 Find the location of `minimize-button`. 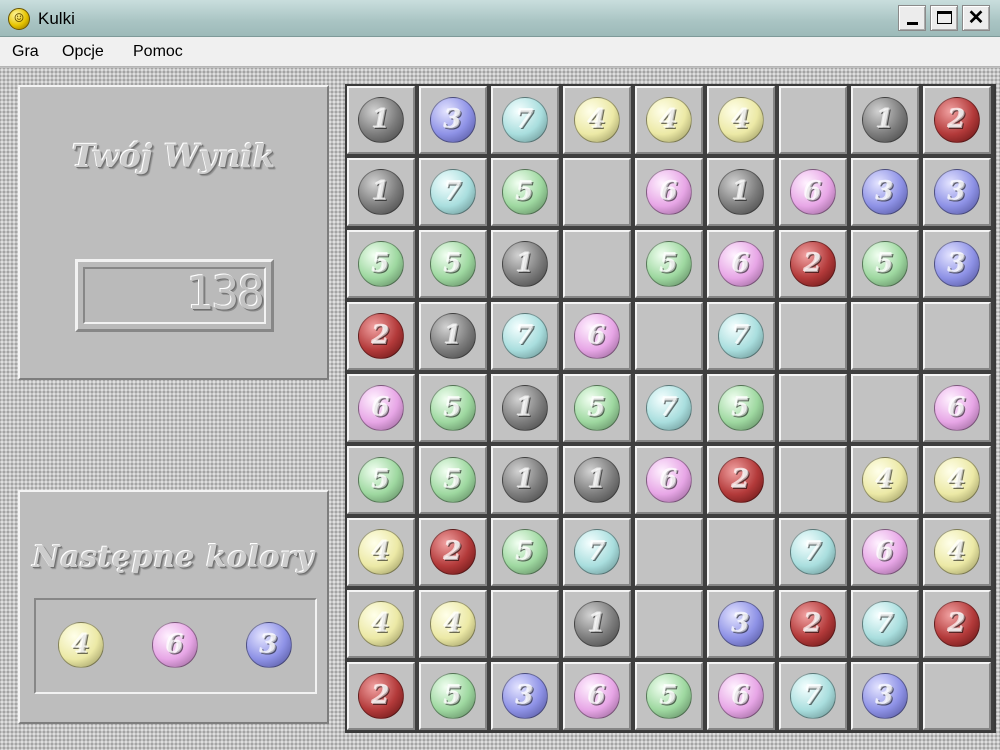

minimize-button is located at coordinates (912, 18).